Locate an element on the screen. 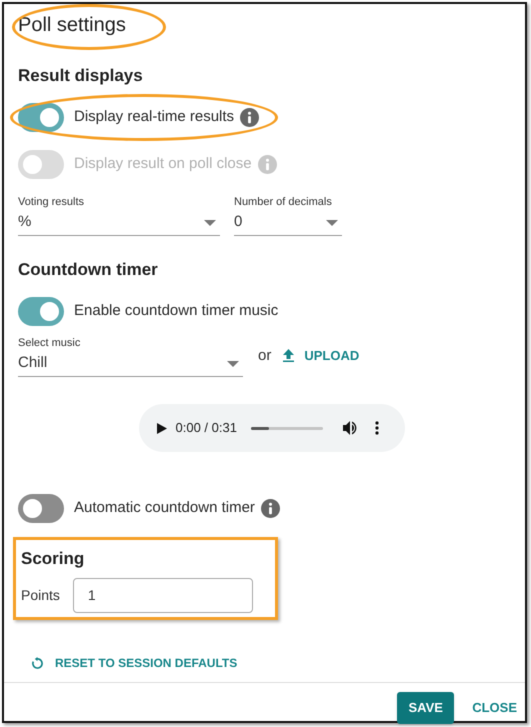  more-icon is located at coordinates (376, 428).